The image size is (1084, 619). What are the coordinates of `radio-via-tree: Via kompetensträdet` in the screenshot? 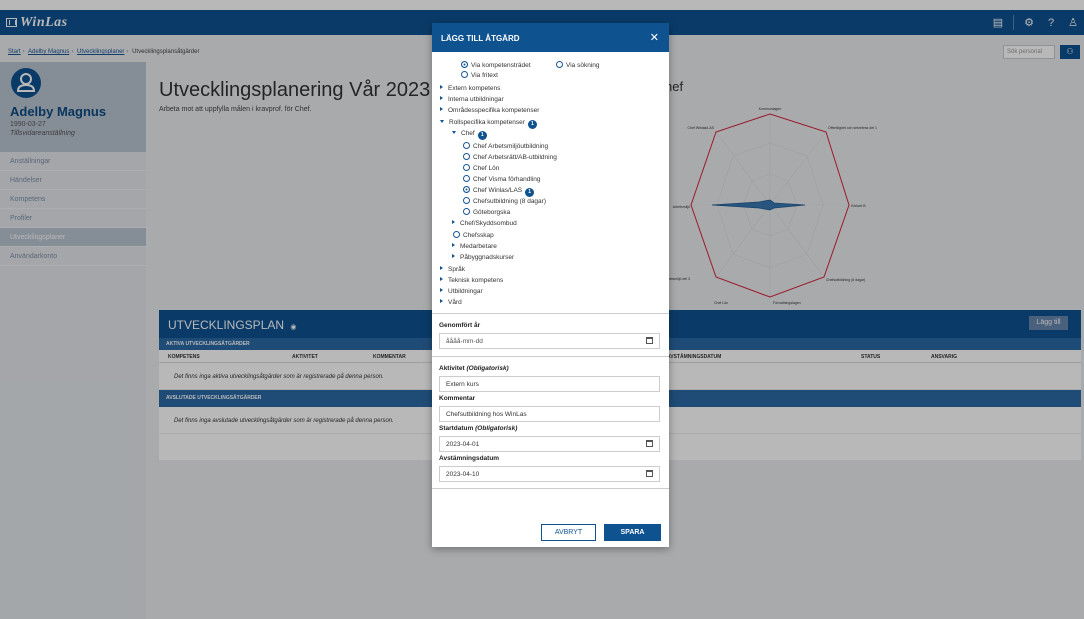 It's located at (496, 65).